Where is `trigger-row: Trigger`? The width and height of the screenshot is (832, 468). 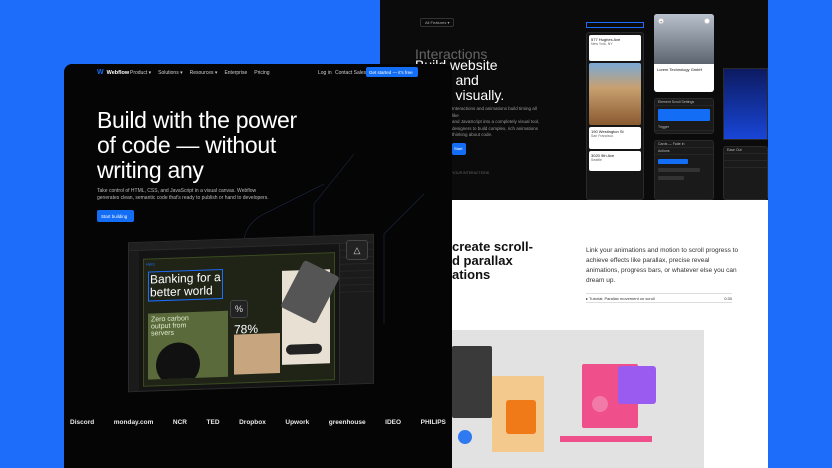
trigger-row: Trigger is located at coordinates (684, 127).